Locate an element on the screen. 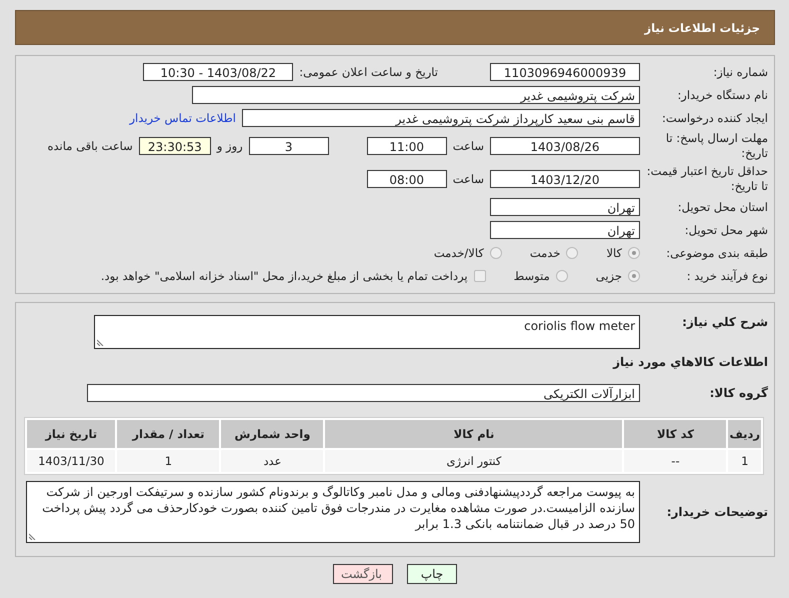 Image resolution: width=789 pixels, height=598 pixels. buyer-notes-text: به پیوست مراجعه گرددپیشنهادفنی ومالی و مدل نامبر وکاتالوگ و برندونام کشور سازنده و سرتیفکت اورجین از شرکت سازنده الزامیست.در صورت مشاهده مغایرت در مندرجات فوق تامین کننده بصورت خودکارحذف می گردد پیش پرداخت 50 درصد در قبال ضمانتنامه بانکی 1.3 برابر is located at coordinates (338, 508).